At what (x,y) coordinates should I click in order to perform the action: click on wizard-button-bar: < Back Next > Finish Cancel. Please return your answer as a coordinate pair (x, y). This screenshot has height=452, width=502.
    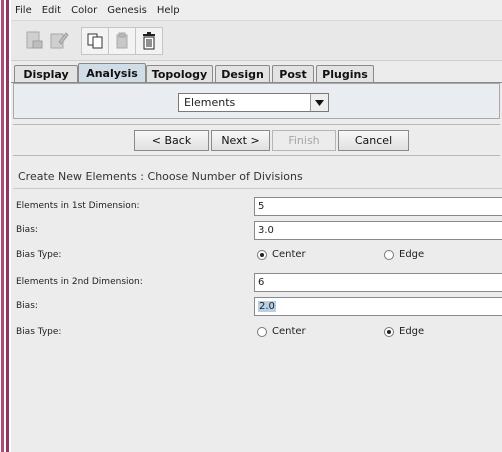
    Looking at the image, I should click on (256, 140).